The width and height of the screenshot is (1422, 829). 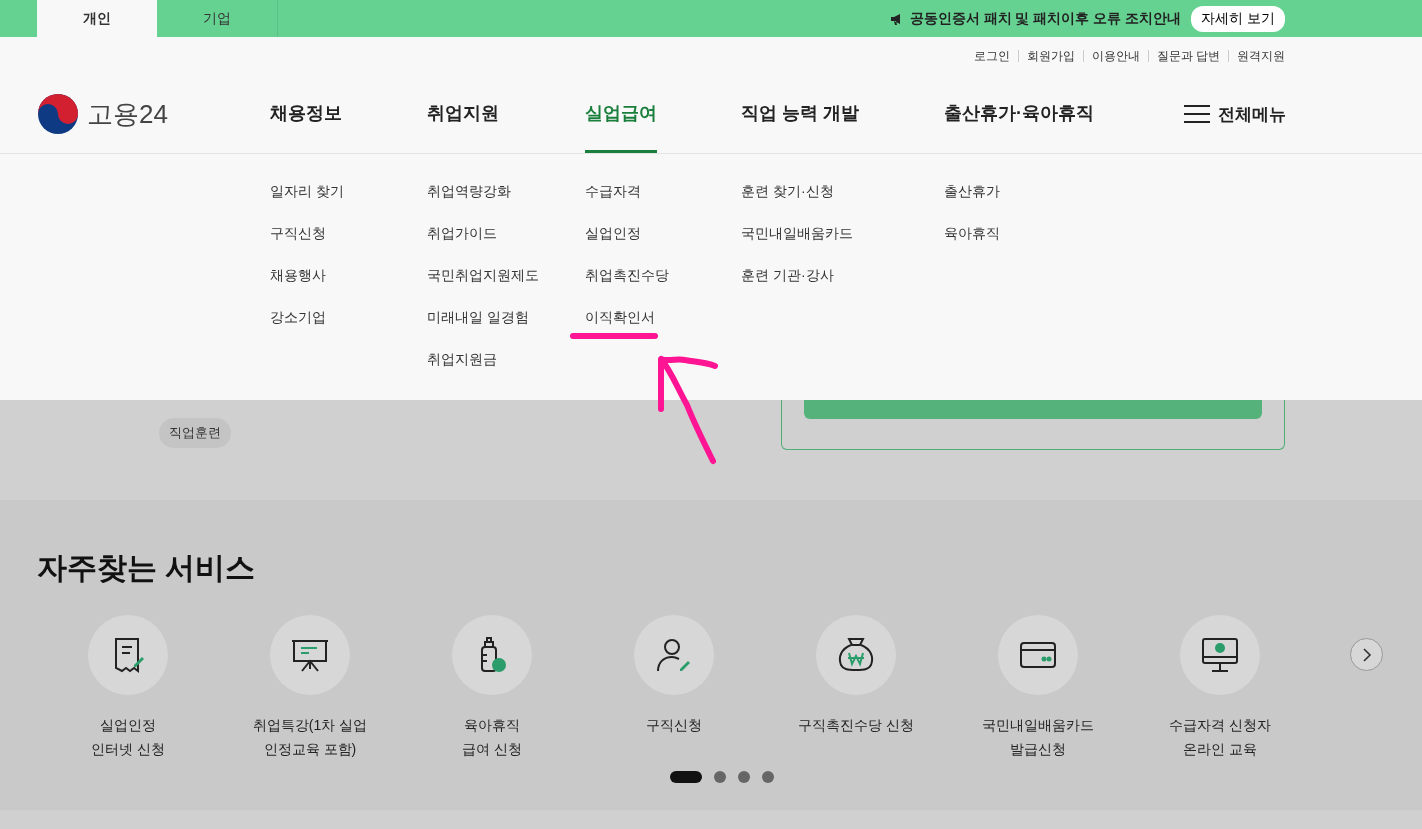 What do you see at coordinates (1197, 114) in the screenshot?
I see `menu-icon` at bounding box center [1197, 114].